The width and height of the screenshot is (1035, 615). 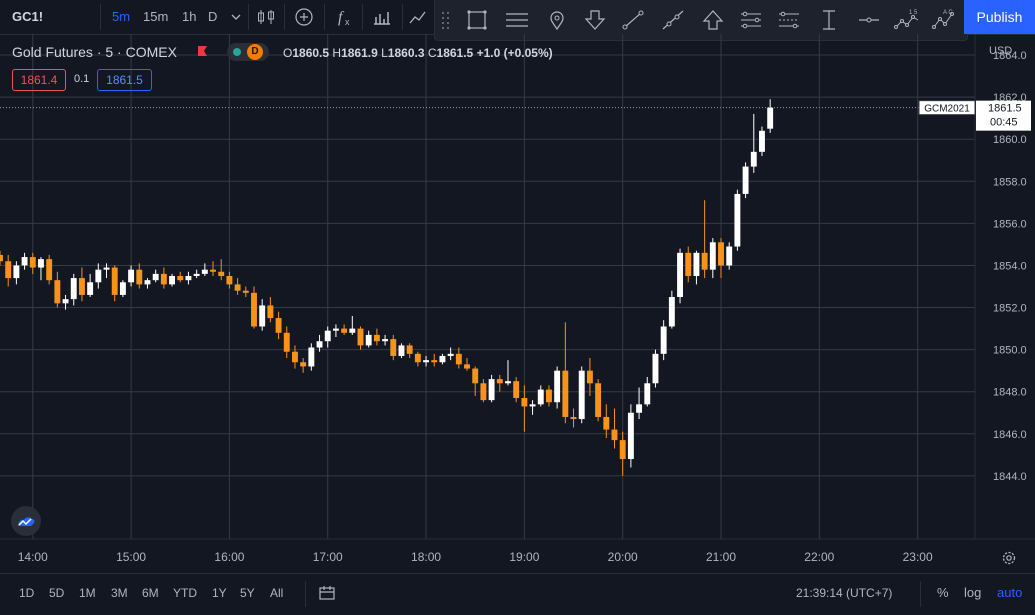 I want to click on candles-icon, so click(x=266, y=17).